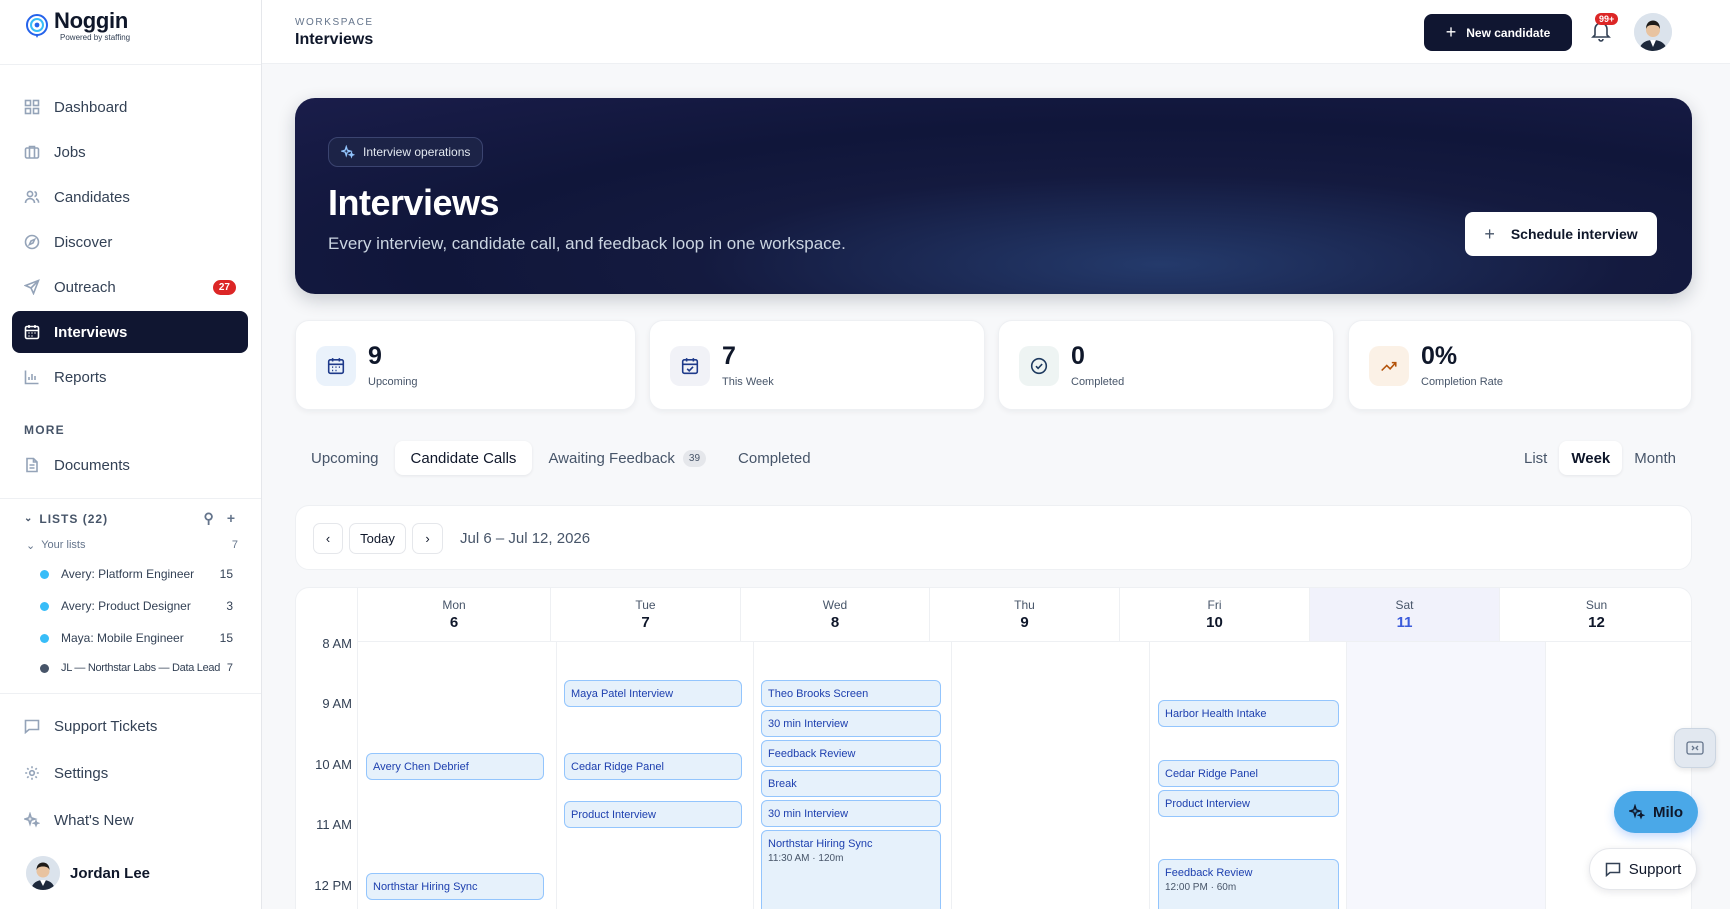 Image resolution: width=1730 pixels, height=909 pixels. I want to click on today-button: Today, so click(377, 538).